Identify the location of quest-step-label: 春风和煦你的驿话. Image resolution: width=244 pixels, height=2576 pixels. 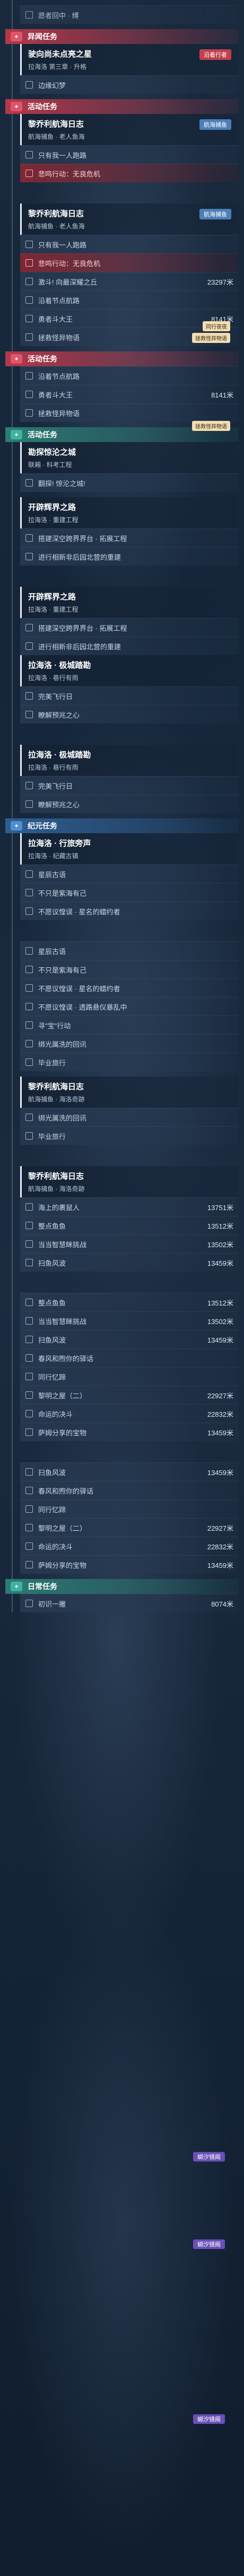
(66, 1491).